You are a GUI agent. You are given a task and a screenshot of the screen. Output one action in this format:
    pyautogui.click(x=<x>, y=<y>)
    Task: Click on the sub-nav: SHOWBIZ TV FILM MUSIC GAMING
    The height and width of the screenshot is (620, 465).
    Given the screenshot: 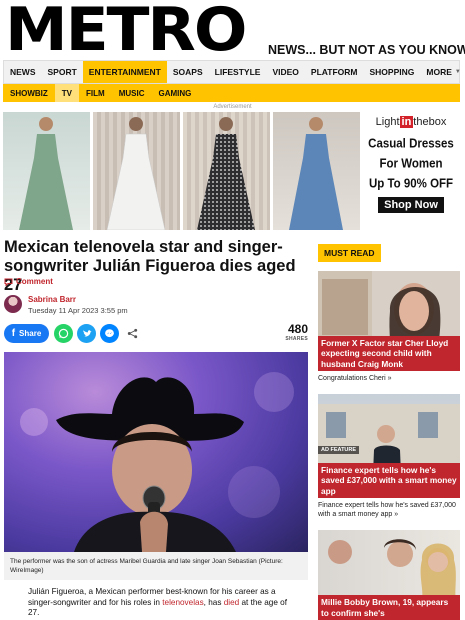 What is the action you would take?
    pyautogui.click(x=231, y=93)
    